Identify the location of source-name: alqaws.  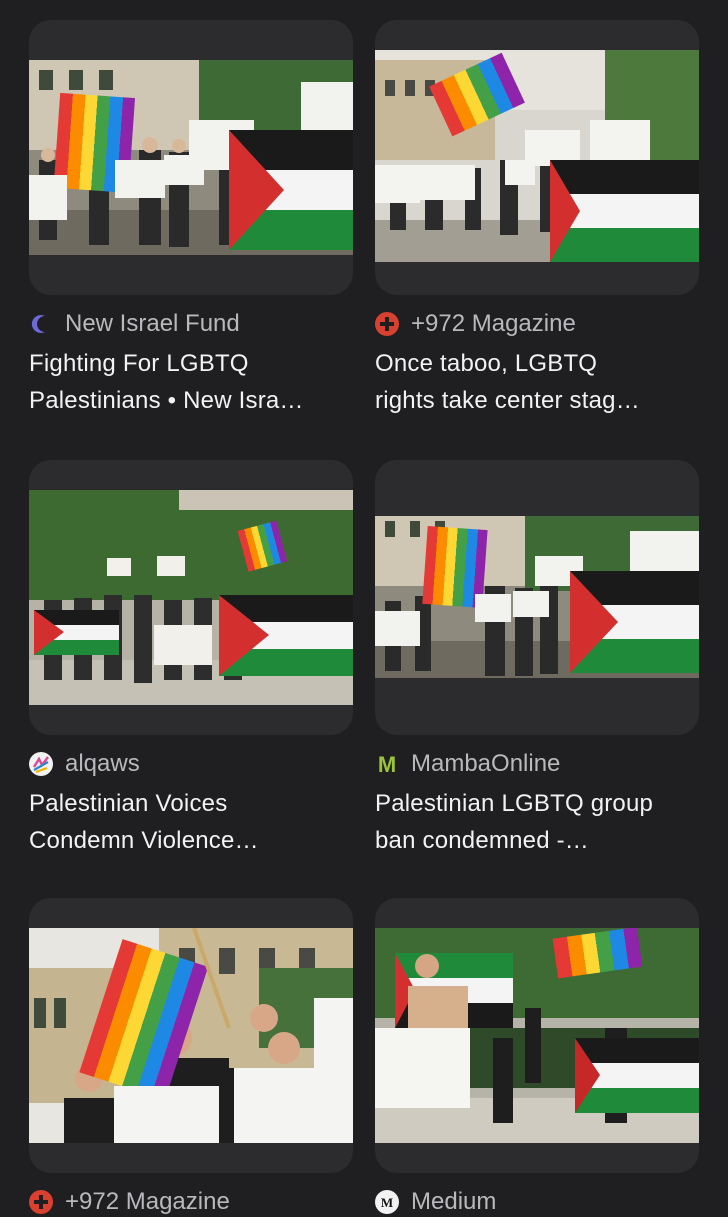
(102, 763).